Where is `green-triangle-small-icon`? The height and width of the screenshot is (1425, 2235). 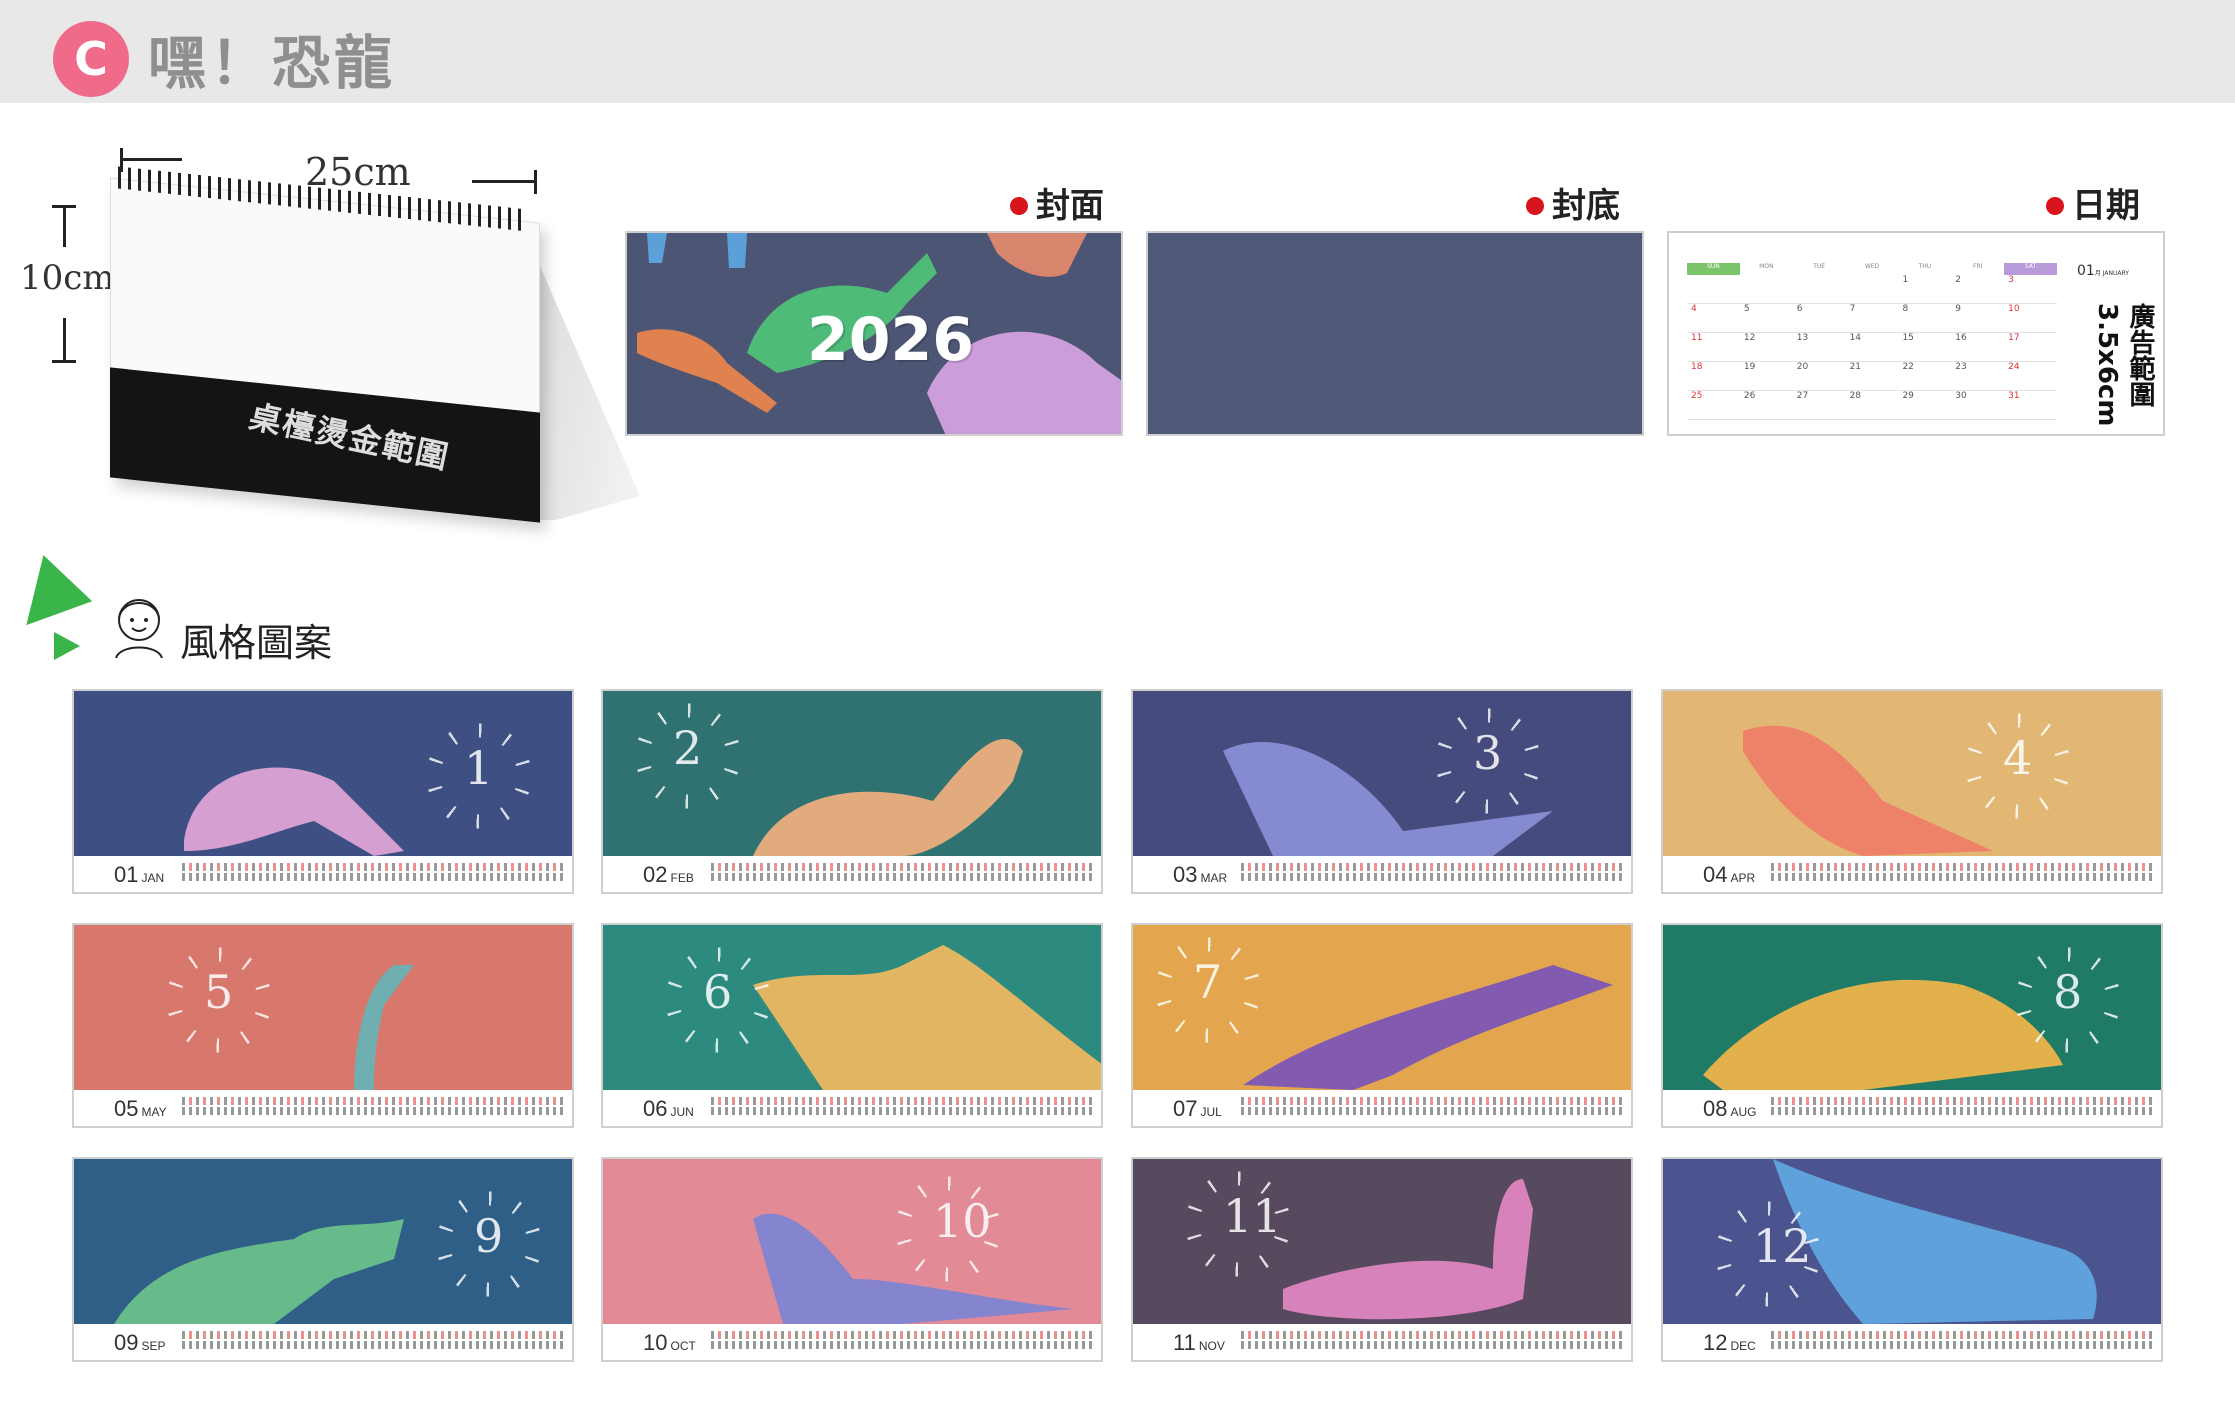 green-triangle-small-icon is located at coordinates (67, 646).